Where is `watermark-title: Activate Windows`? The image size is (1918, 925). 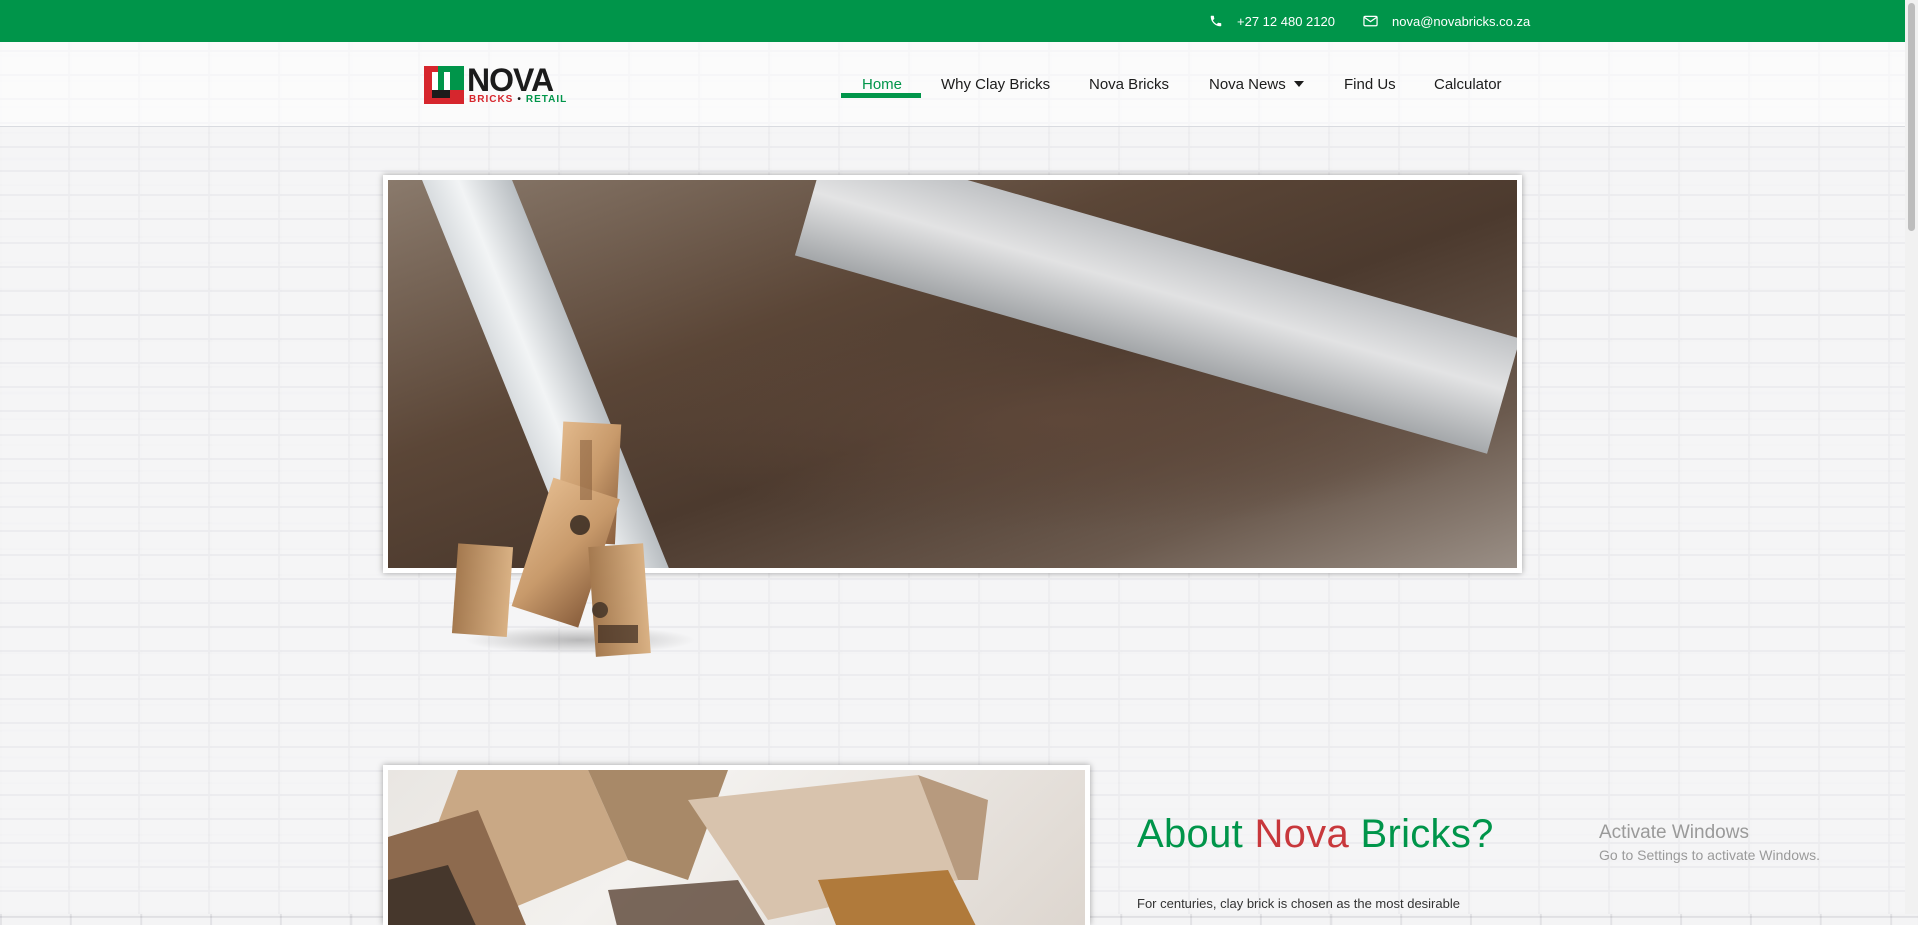
watermark-title: Activate Windows is located at coordinates (1674, 832).